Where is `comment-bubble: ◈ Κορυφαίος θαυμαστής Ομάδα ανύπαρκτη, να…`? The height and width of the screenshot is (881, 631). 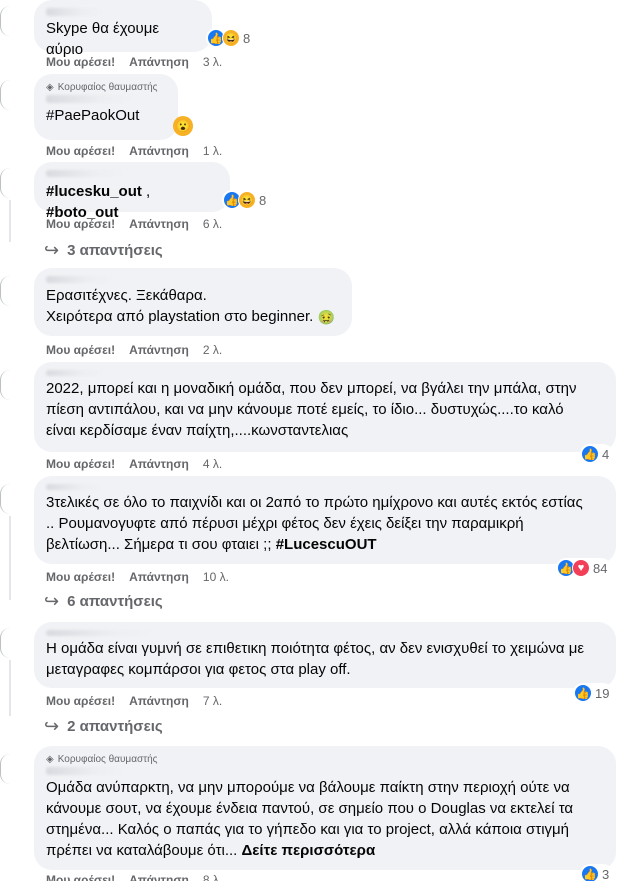
comment-bubble: ◈ Κορυφαίος θαυμαστής Ομάδα ανύπαρκτη, να… is located at coordinates (325, 808).